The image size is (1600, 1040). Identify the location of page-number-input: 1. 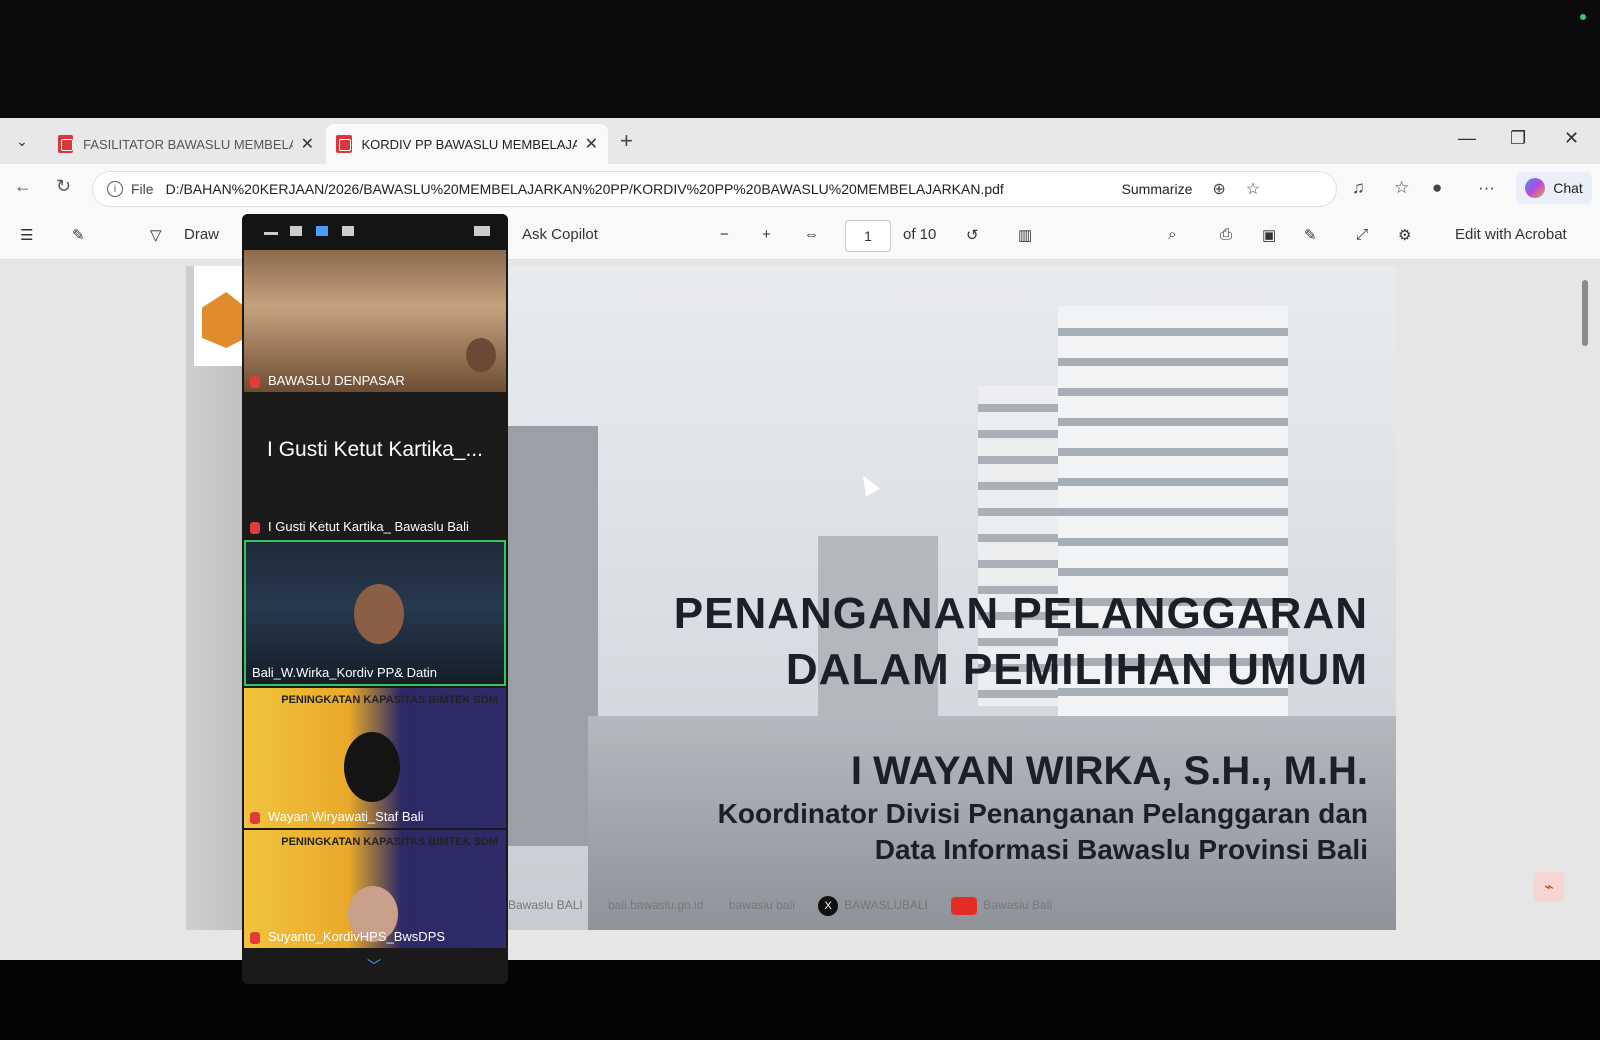
(868, 236).